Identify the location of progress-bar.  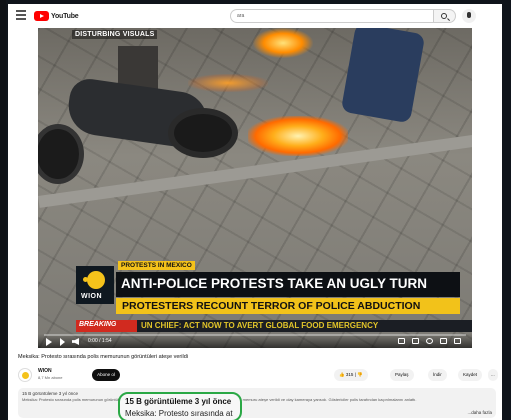
(255, 335).